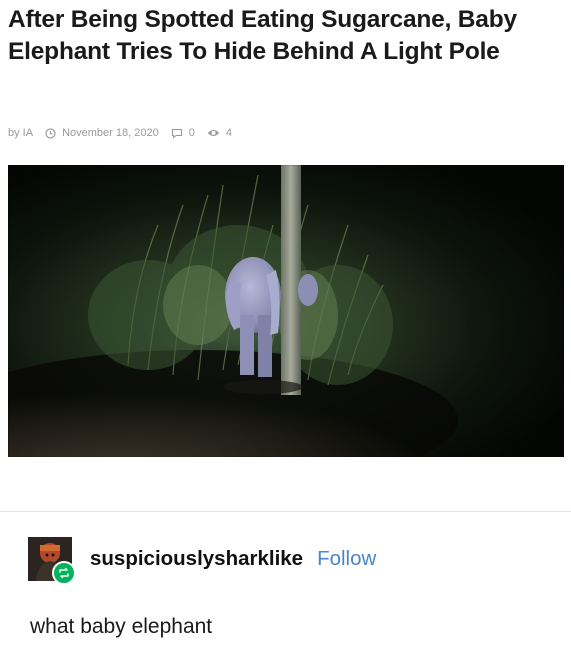  Describe the element at coordinates (196, 559) in the screenshot. I see `post-username: suspiciouslysharklike` at that location.